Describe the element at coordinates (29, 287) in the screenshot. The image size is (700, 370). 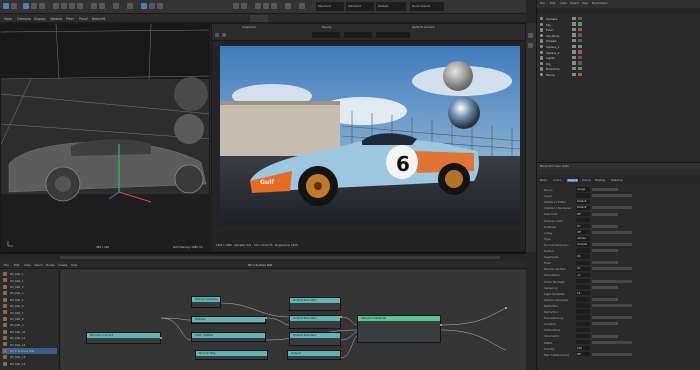
I see `material-layer-row: RS_Mat_3` at that location.